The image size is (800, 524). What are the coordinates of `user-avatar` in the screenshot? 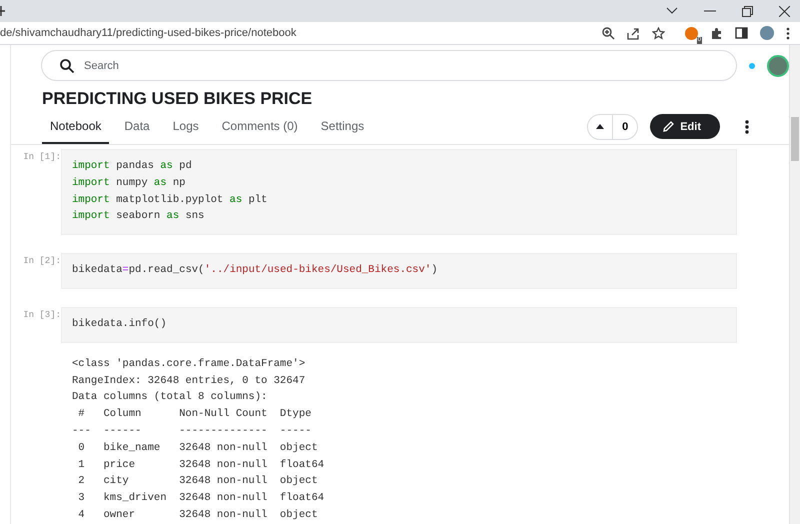 It's located at (778, 65).